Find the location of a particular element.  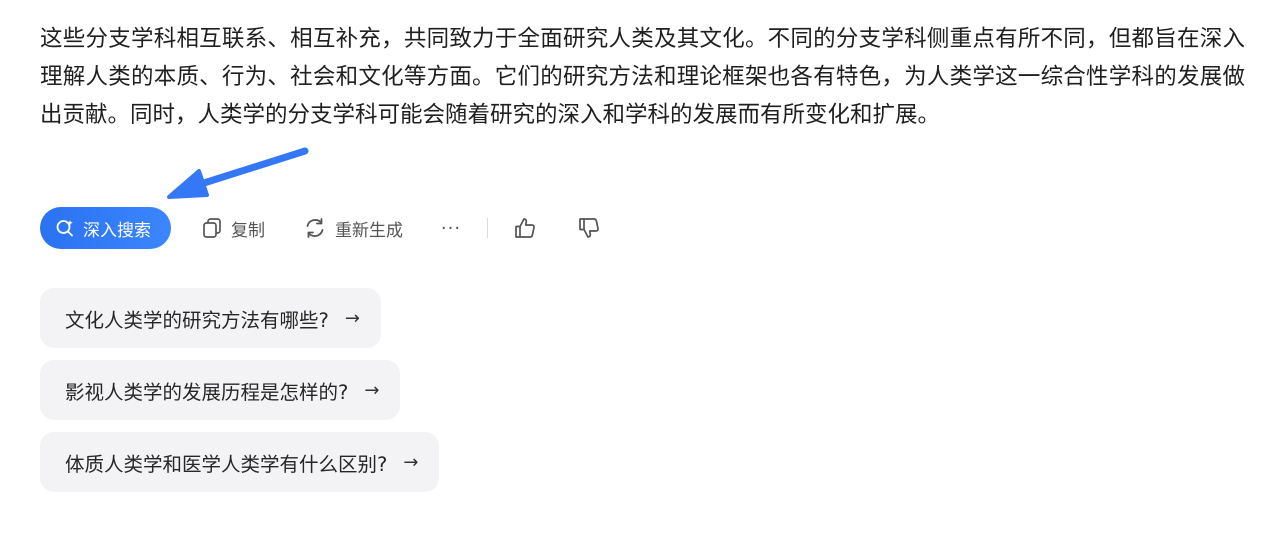

deep-search-button: 深入搜索 is located at coordinates (105, 228).